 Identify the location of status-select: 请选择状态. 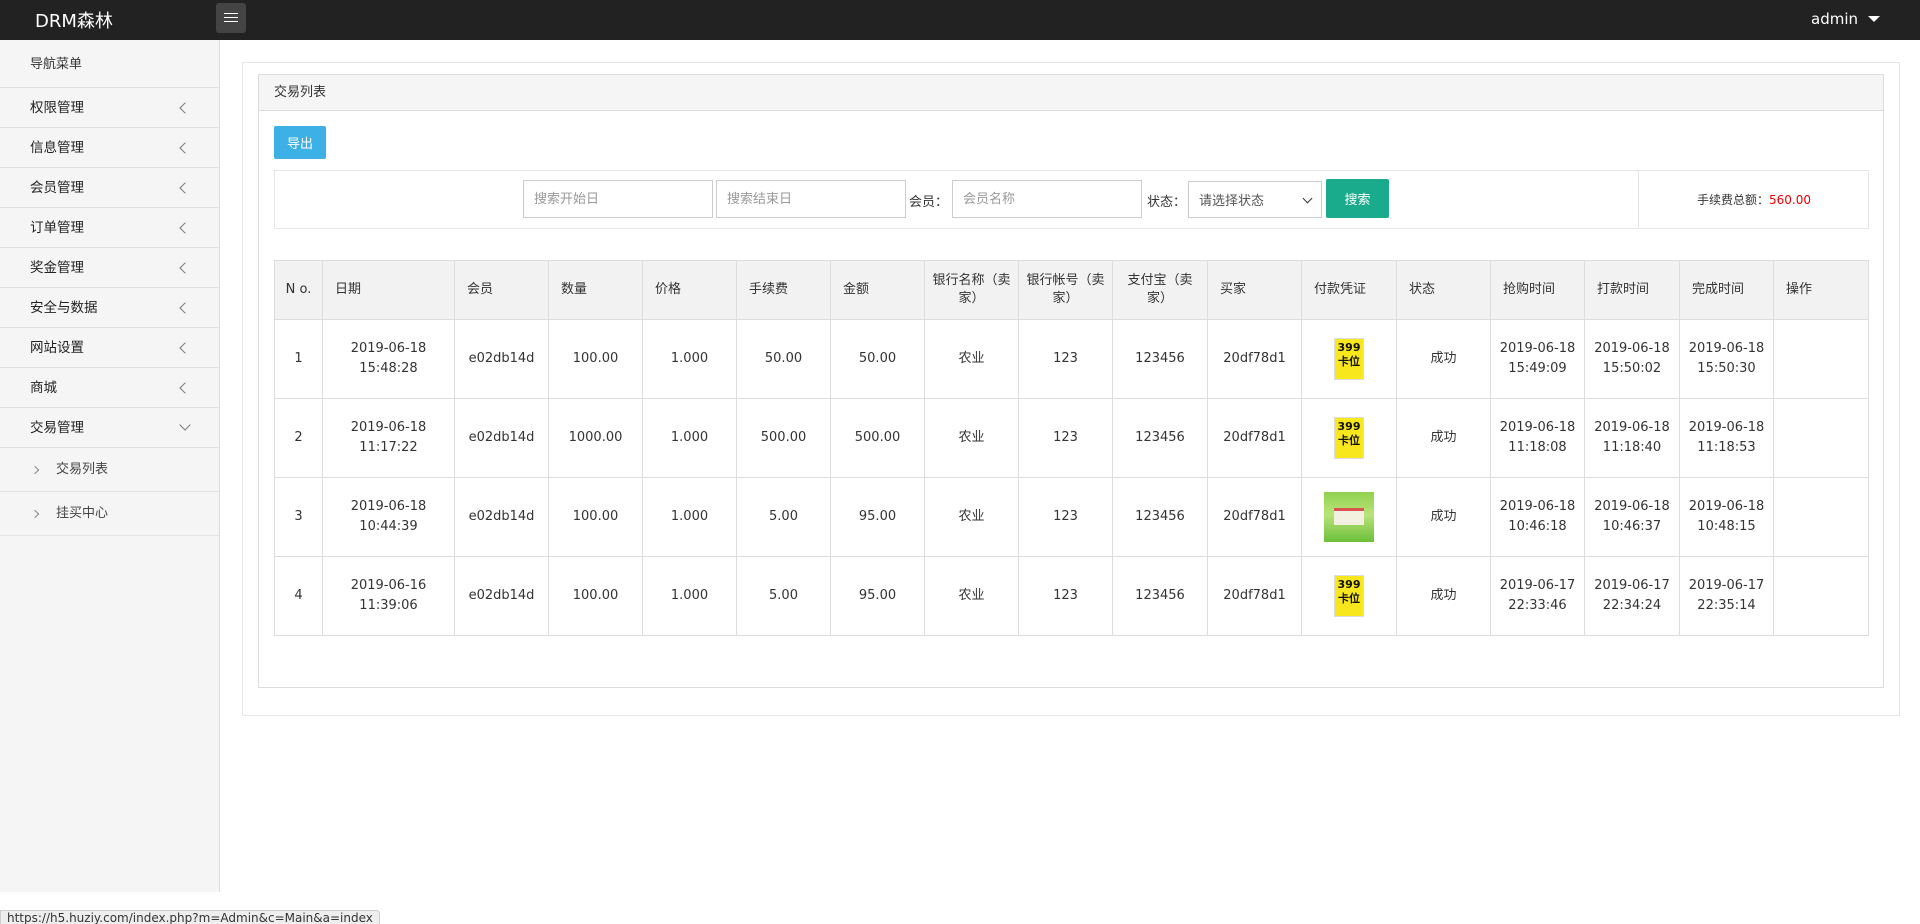
(1255, 199).